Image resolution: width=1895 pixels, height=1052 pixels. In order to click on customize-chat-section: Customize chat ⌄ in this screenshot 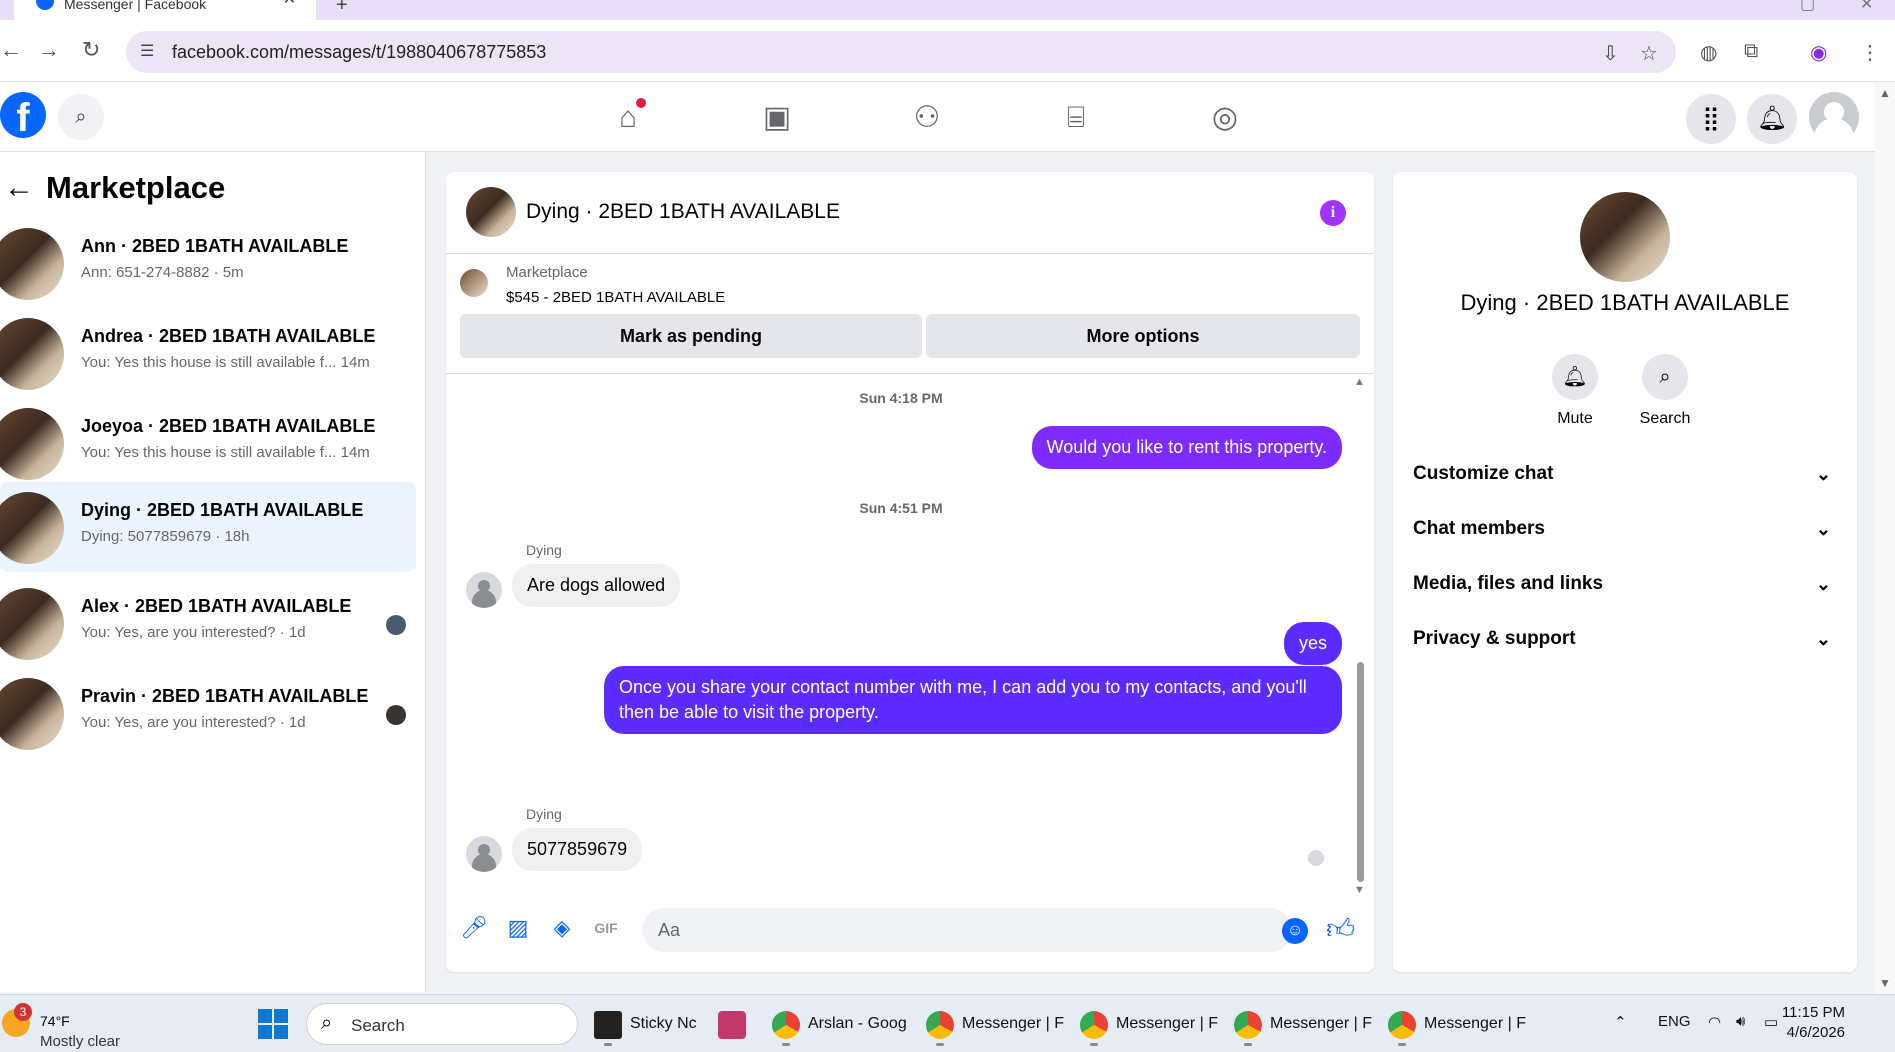, I will do `click(1625, 474)`.